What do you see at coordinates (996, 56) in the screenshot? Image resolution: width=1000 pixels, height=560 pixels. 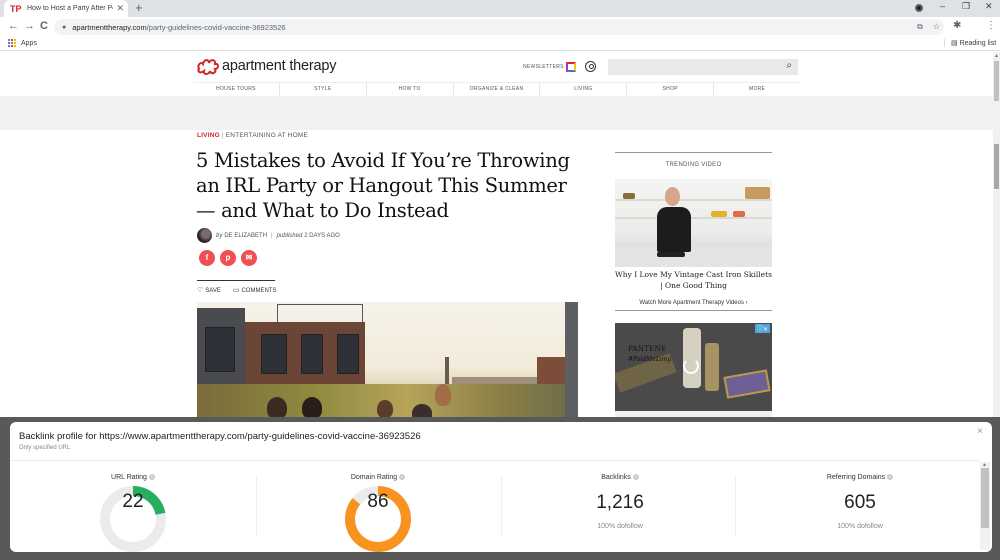 I see `scroll-up-icon: ▲` at bounding box center [996, 56].